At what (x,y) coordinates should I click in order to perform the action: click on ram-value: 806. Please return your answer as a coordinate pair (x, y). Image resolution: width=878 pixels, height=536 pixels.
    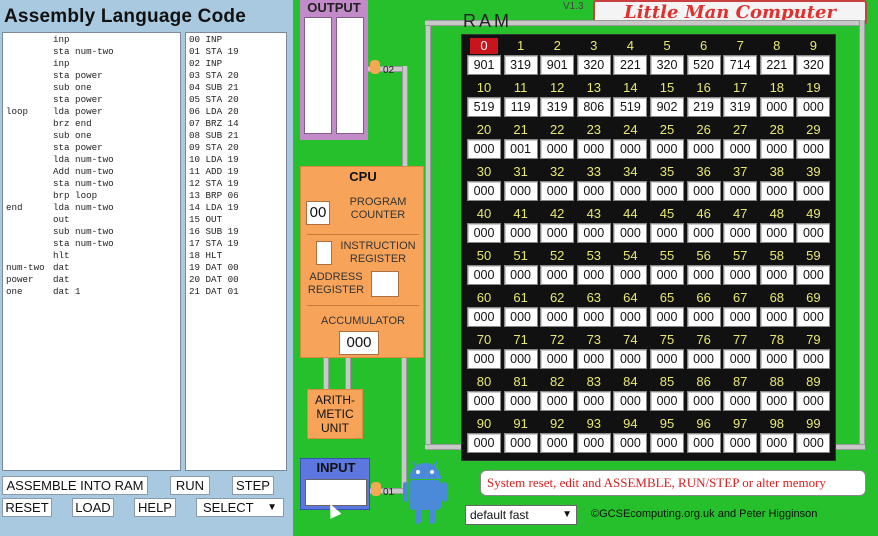
    Looking at the image, I should click on (593, 107).